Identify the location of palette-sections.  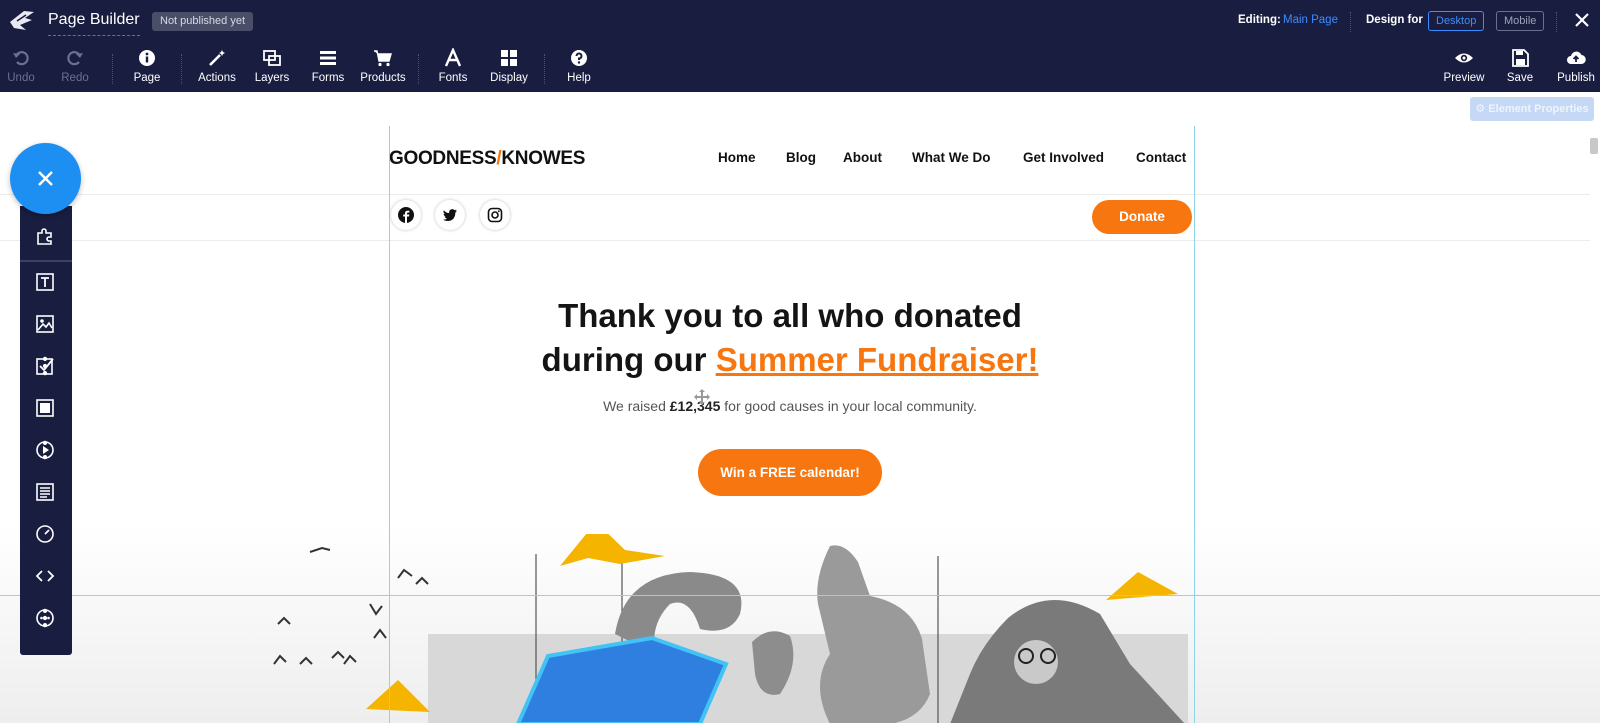
(46, 236).